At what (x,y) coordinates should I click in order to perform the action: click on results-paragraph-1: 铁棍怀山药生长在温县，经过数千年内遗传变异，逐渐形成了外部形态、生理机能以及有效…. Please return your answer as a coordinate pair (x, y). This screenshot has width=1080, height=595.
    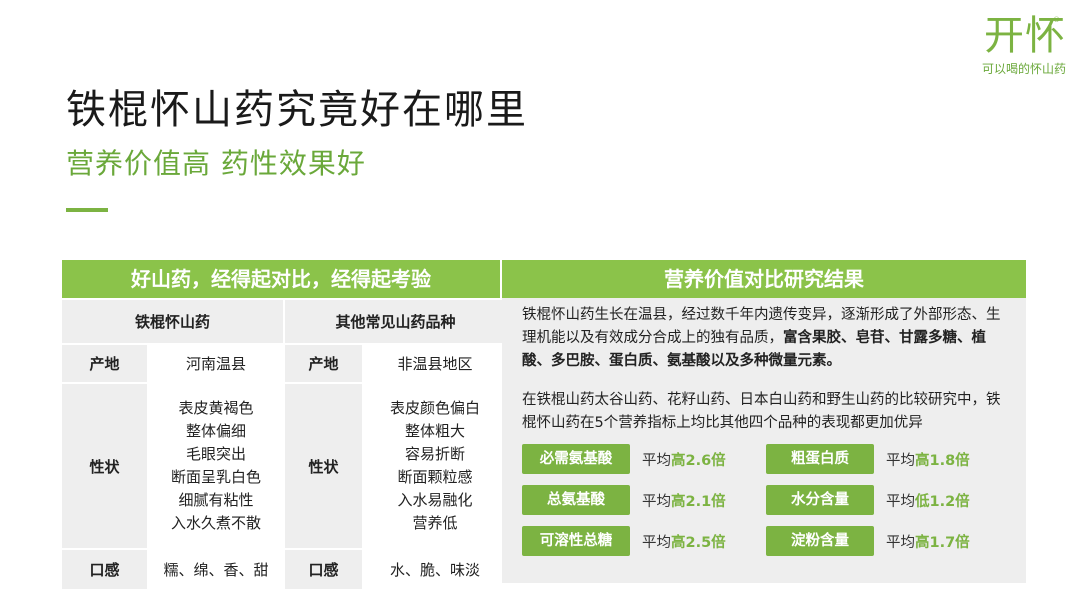
    Looking at the image, I should click on (766, 338).